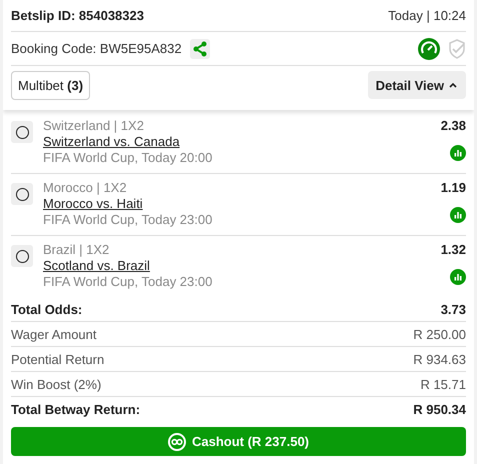 The width and height of the screenshot is (477, 464). What do you see at coordinates (439, 359) in the screenshot?
I see `summary-value: R 934.63` at bounding box center [439, 359].